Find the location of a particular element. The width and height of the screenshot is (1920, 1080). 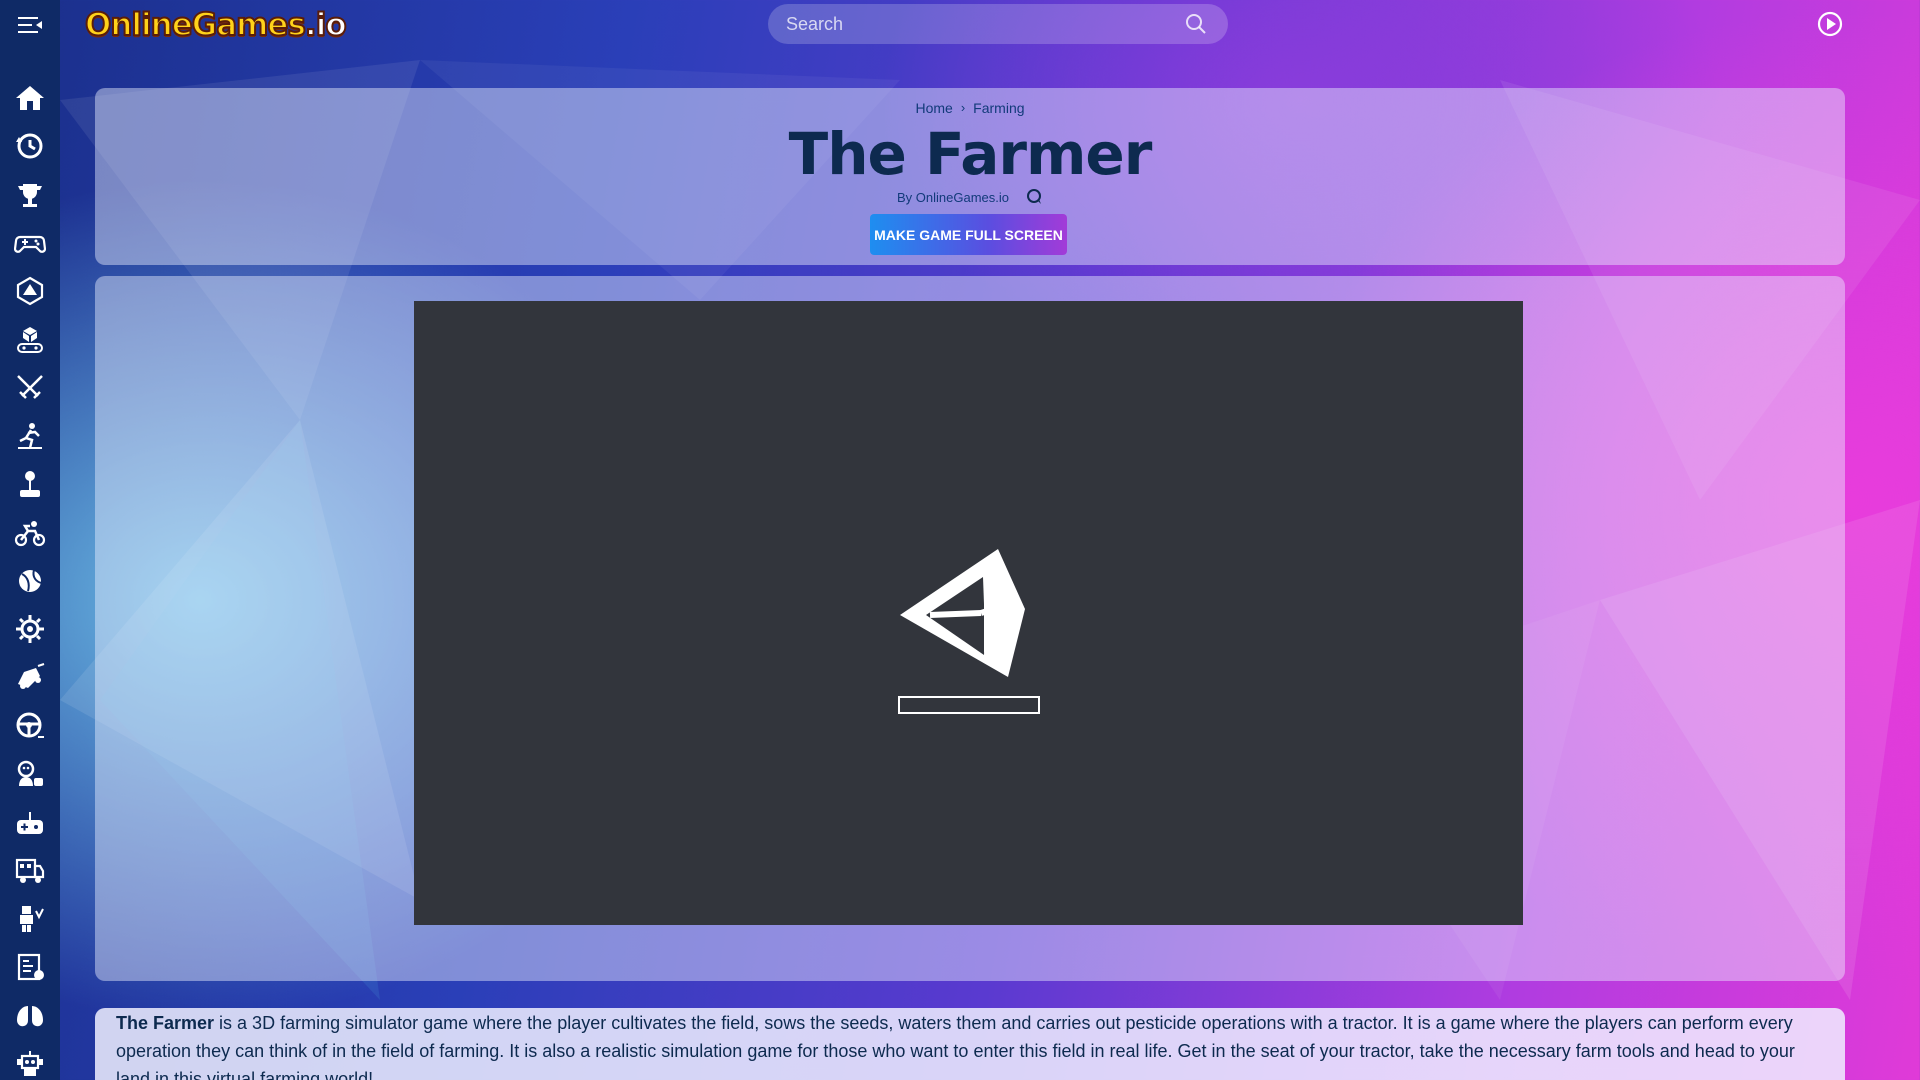

sidebar-item-blocks is located at coordinates (30, 919).